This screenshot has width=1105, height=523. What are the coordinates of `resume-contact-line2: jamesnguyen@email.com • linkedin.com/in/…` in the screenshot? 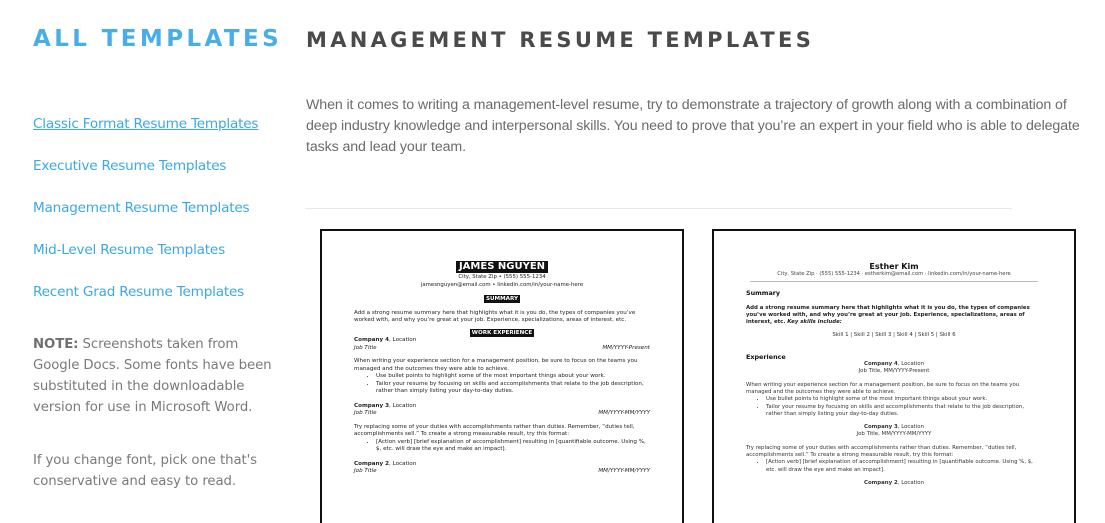 It's located at (502, 285).